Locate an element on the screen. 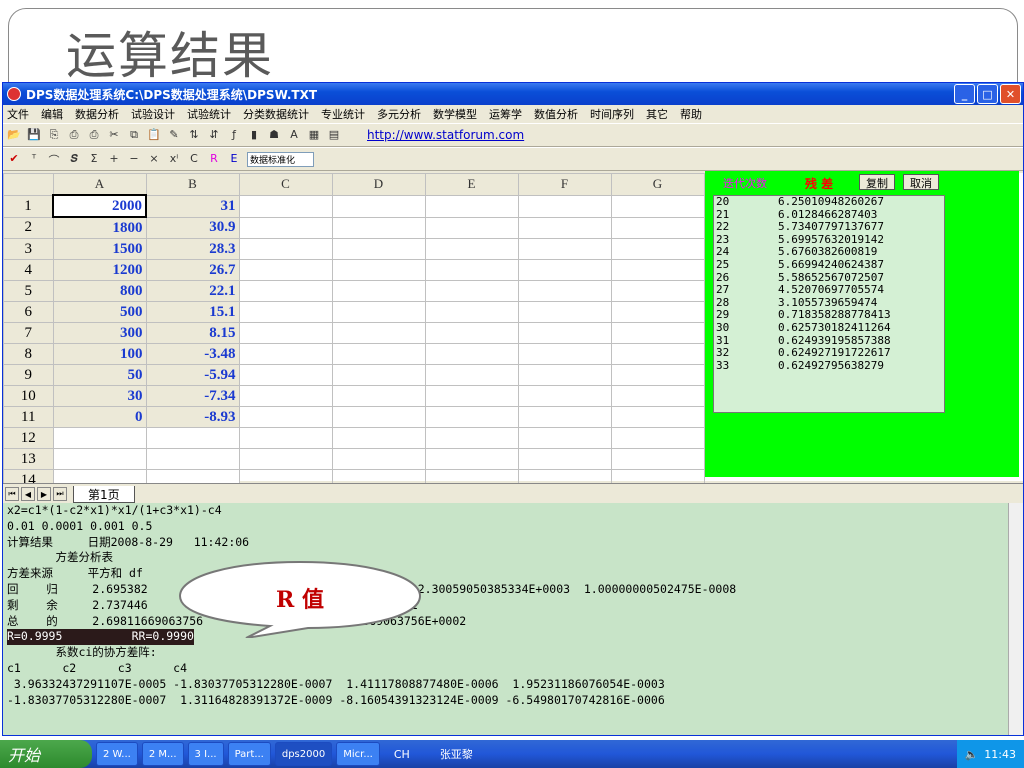 The width and height of the screenshot is (1024, 768). cell-b: 22.1 is located at coordinates (192, 291).